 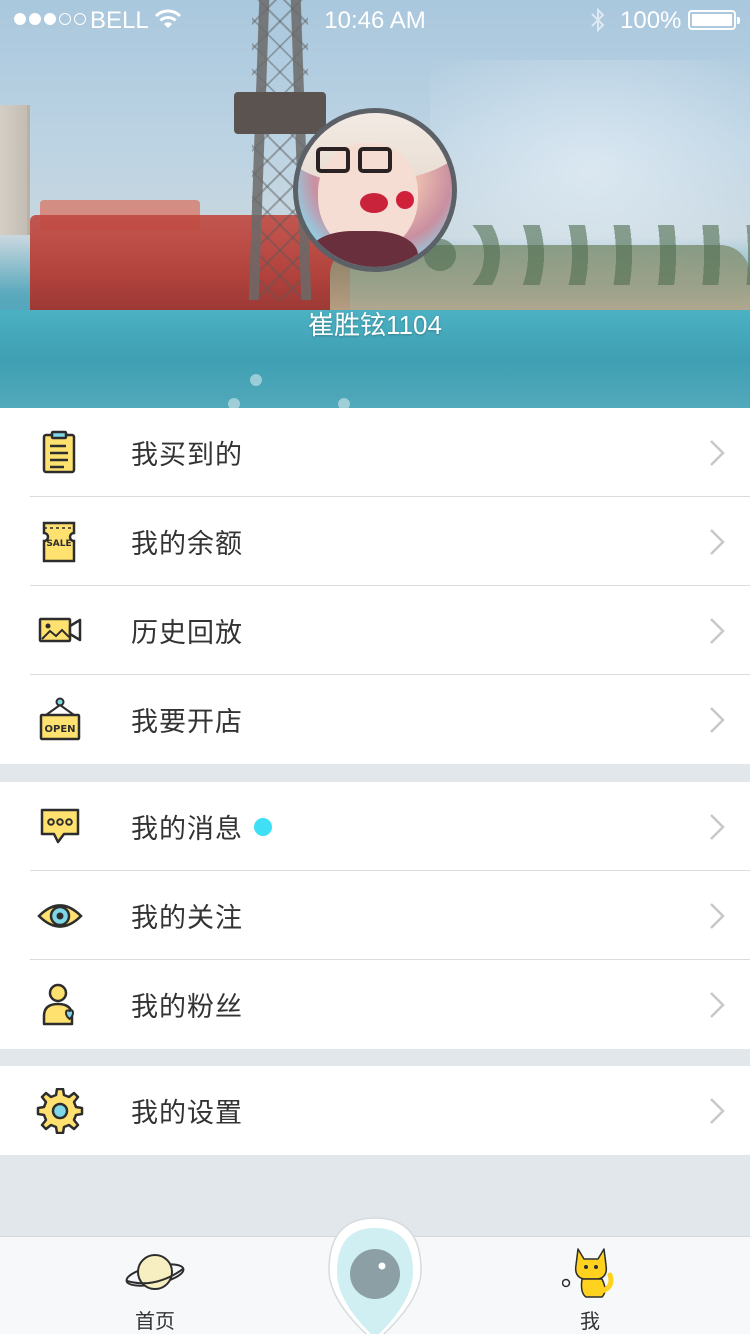 I want to click on menu-item-settings: 我的设置, so click(x=375, y=1110).